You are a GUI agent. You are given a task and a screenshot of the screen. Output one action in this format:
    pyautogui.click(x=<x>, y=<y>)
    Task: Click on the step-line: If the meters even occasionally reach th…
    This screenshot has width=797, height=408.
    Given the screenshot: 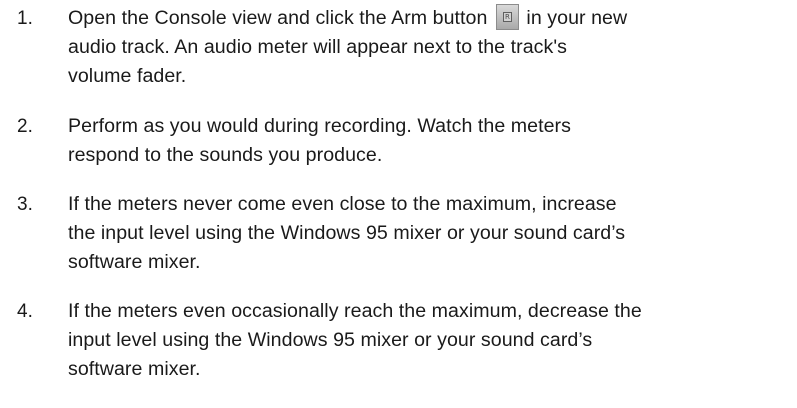 What is the action you would take?
    pyautogui.click(x=355, y=311)
    